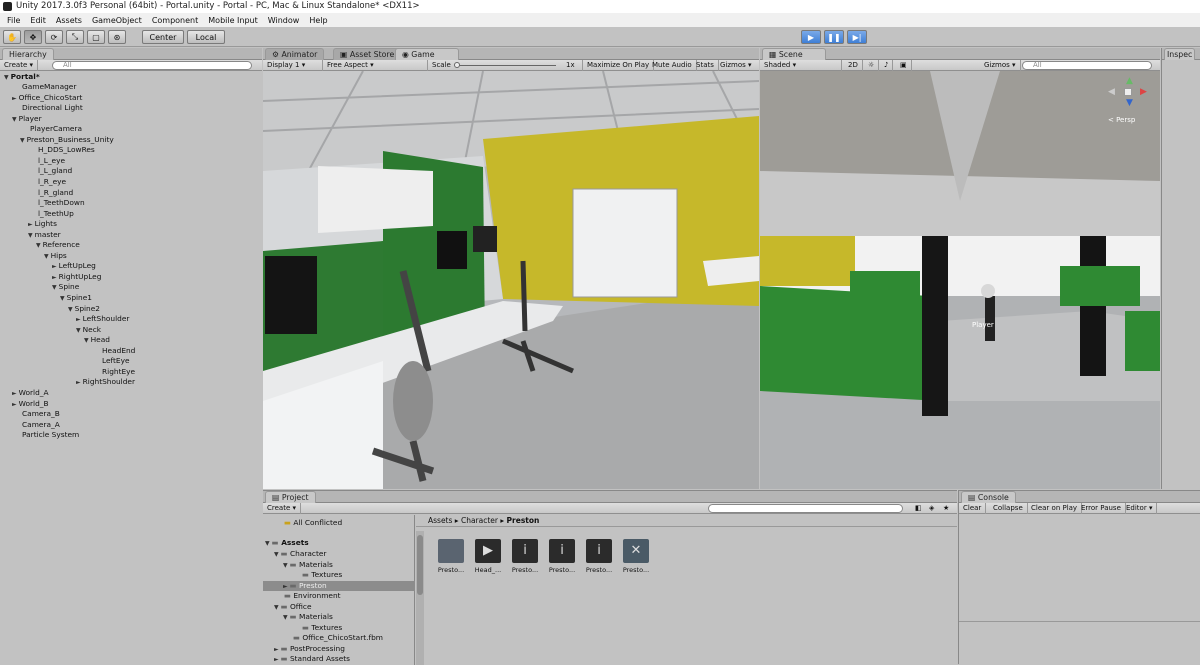  Describe the element at coordinates (52, 108) in the screenshot. I see `hierarchy-item: Directional Light` at that location.